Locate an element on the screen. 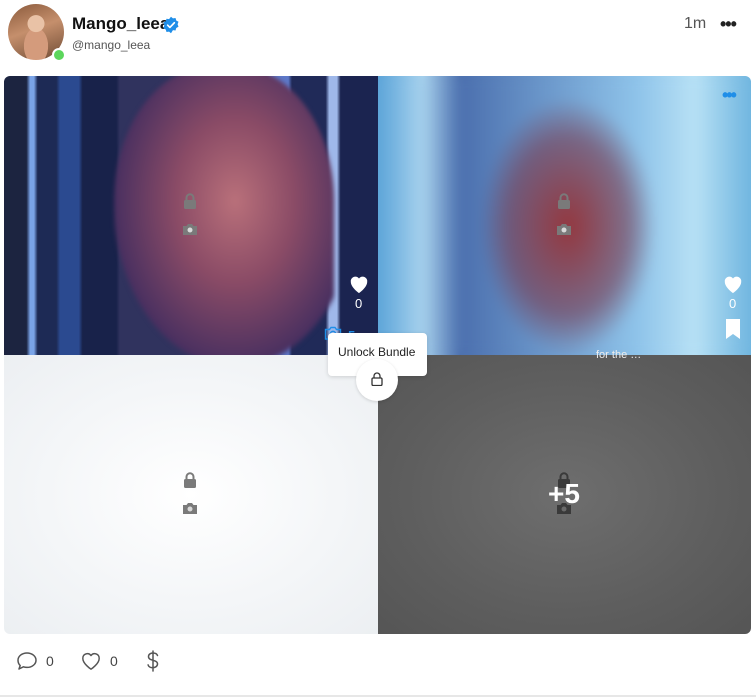 This screenshot has height=697, width=756. author-name: Mango_leea is located at coordinates (120, 24).